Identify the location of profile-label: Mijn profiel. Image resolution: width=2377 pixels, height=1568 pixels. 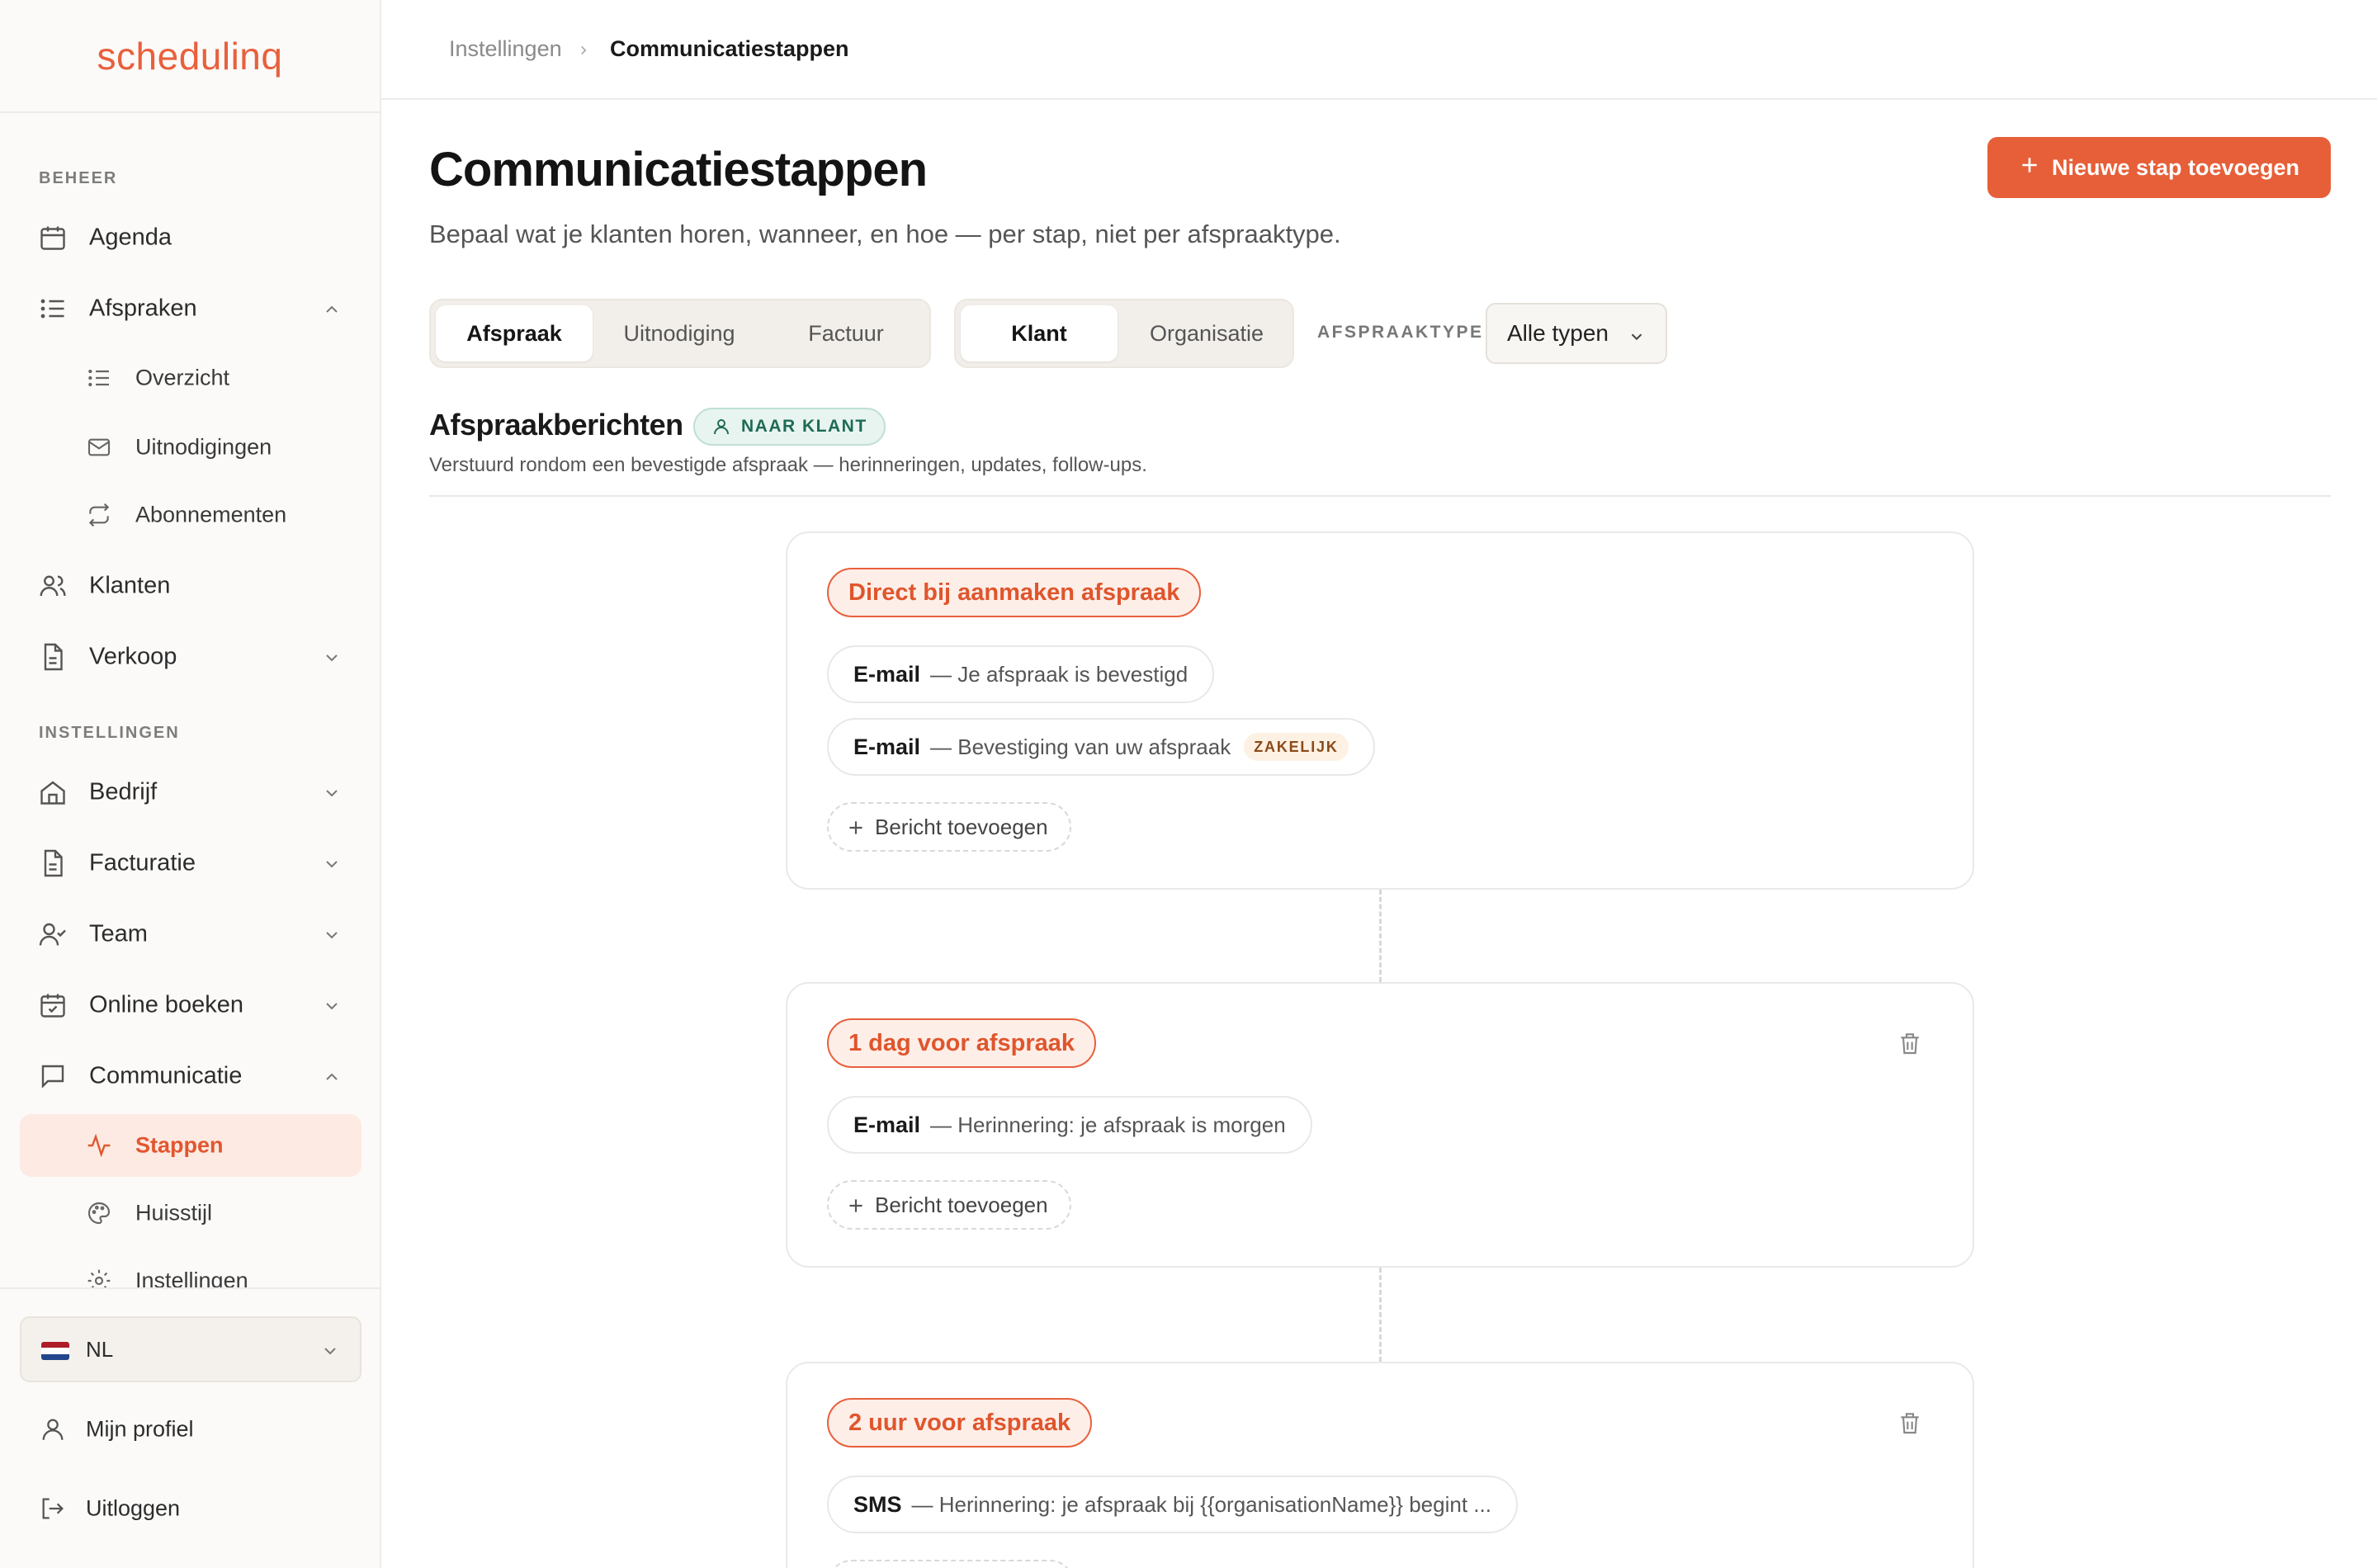
(140, 1429).